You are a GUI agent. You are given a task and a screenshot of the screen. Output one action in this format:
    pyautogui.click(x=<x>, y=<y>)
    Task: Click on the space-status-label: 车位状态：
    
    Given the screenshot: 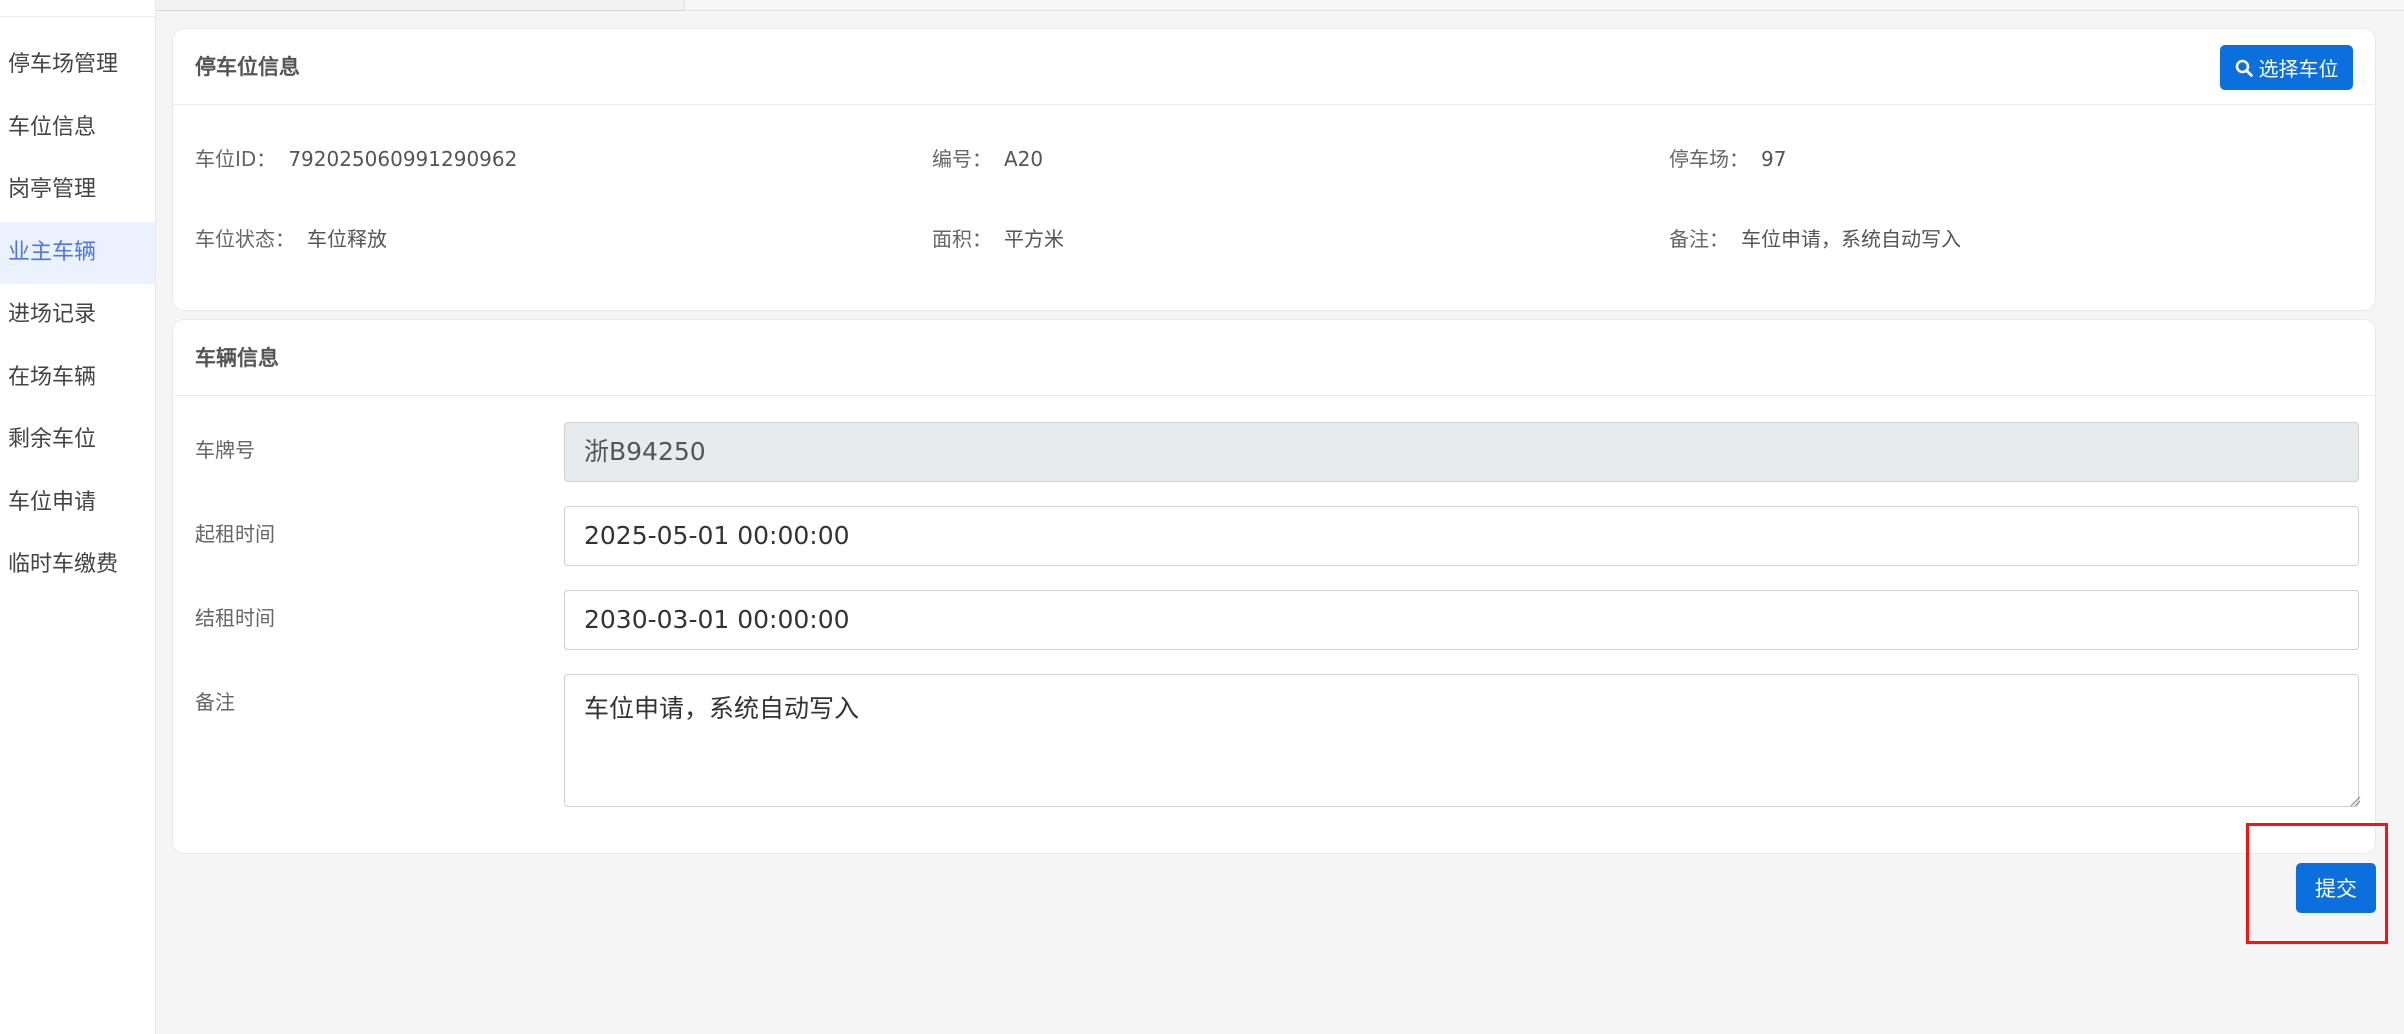 What is the action you would take?
    pyautogui.click(x=245, y=239)
    